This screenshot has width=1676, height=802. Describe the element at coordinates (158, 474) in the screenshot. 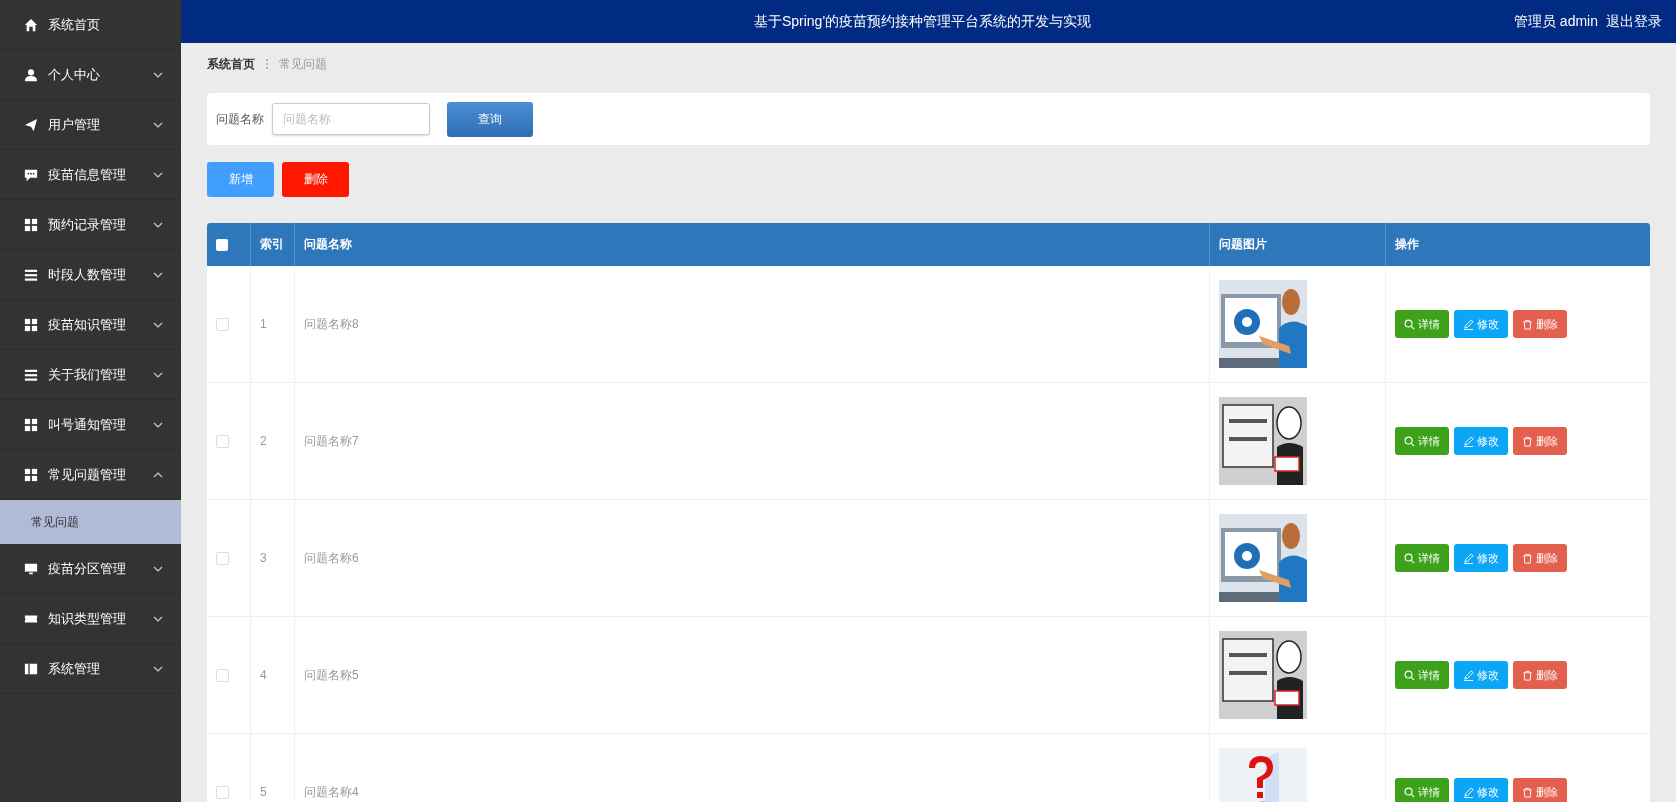

I see `chevron-up-icon` at that location.